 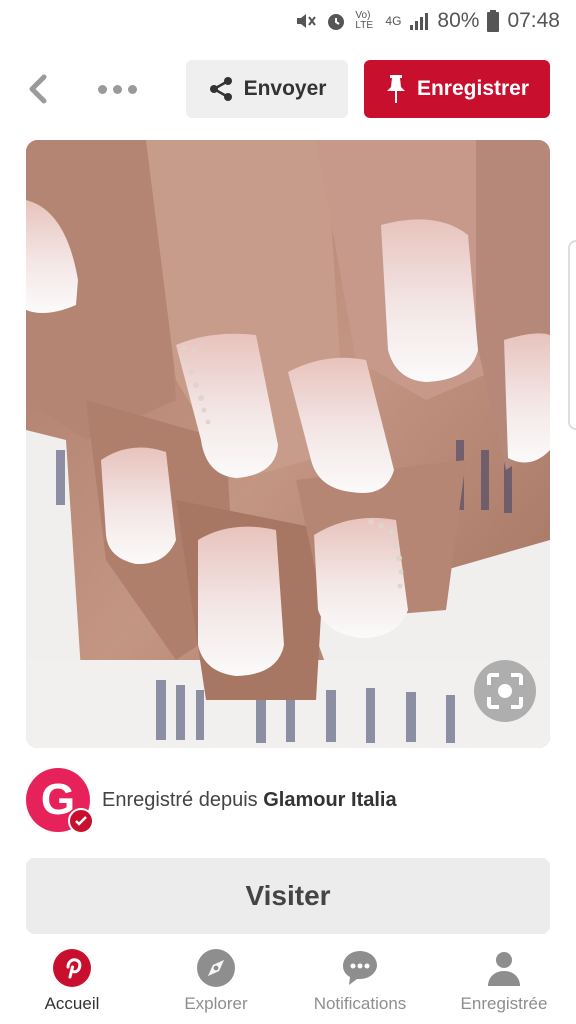 What do you see at coordinates (504, 1003) in the screenshot?
I see `nav-label: Enregistrée` at bounding box center [504, 1003].